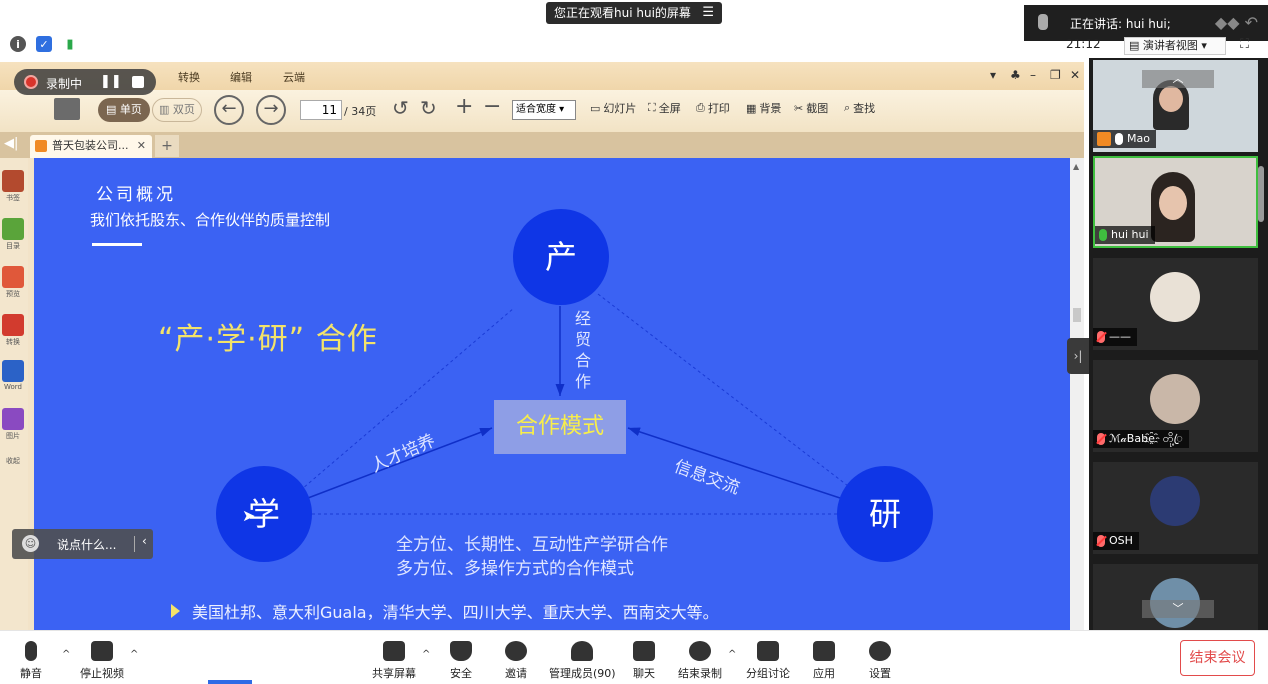 The width and height of the screenshot is (1268, 684). I want to click on info-icon: i, so click(18, 44).